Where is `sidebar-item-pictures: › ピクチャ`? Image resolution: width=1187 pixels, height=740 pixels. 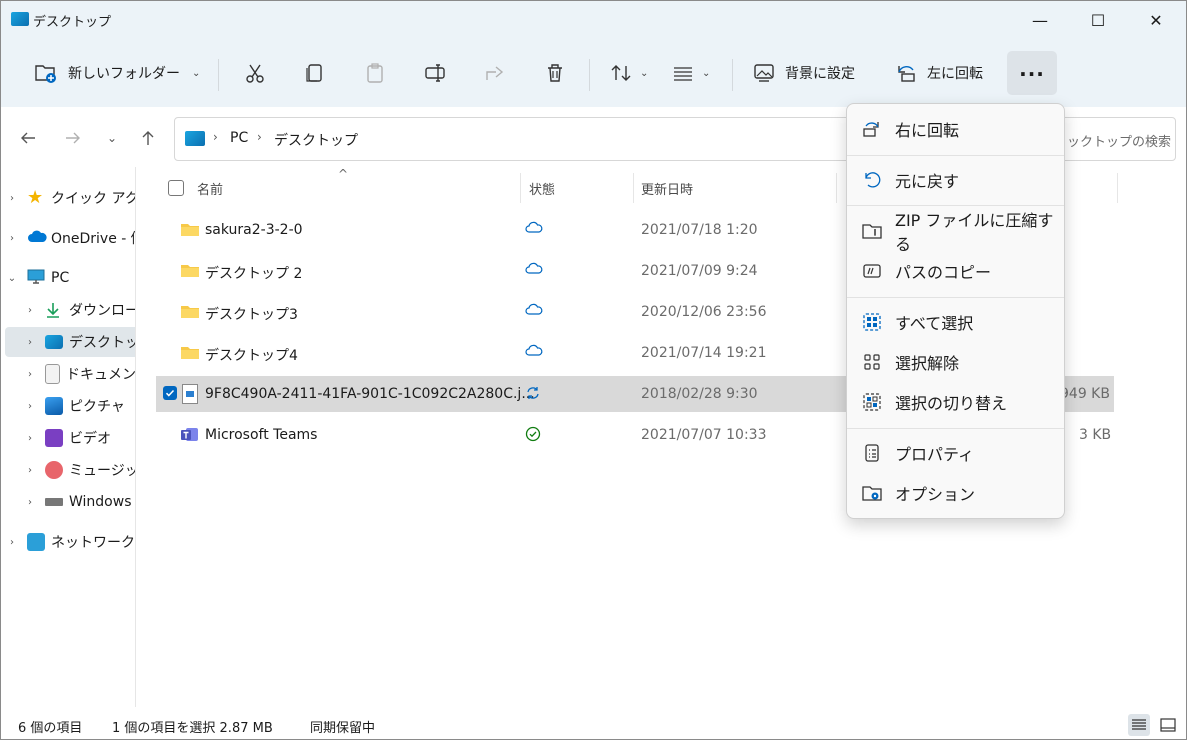 sidebar-item-pictures: › ピクチャ is located at coordinates (70, 406).